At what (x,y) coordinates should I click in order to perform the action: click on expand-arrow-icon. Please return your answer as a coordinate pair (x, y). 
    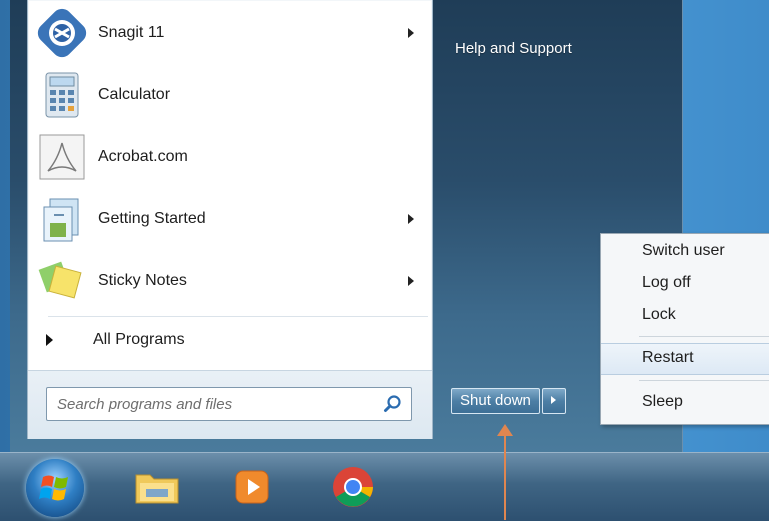
    Looking at the image, I should click on (49, 340).